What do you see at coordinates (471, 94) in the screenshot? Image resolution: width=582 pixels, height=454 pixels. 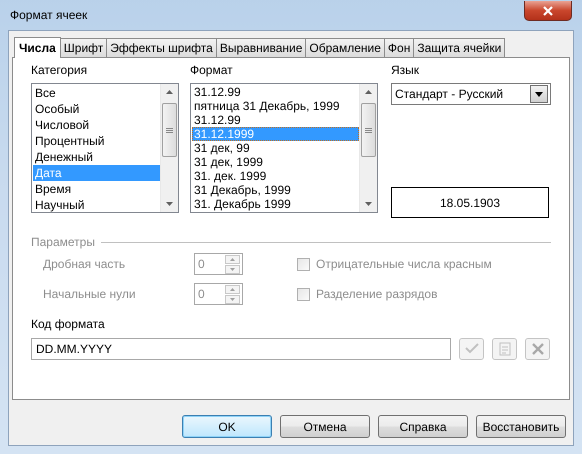 I see `language-dropdown: Стандарт - Русский` at bounding box center [471, 94].